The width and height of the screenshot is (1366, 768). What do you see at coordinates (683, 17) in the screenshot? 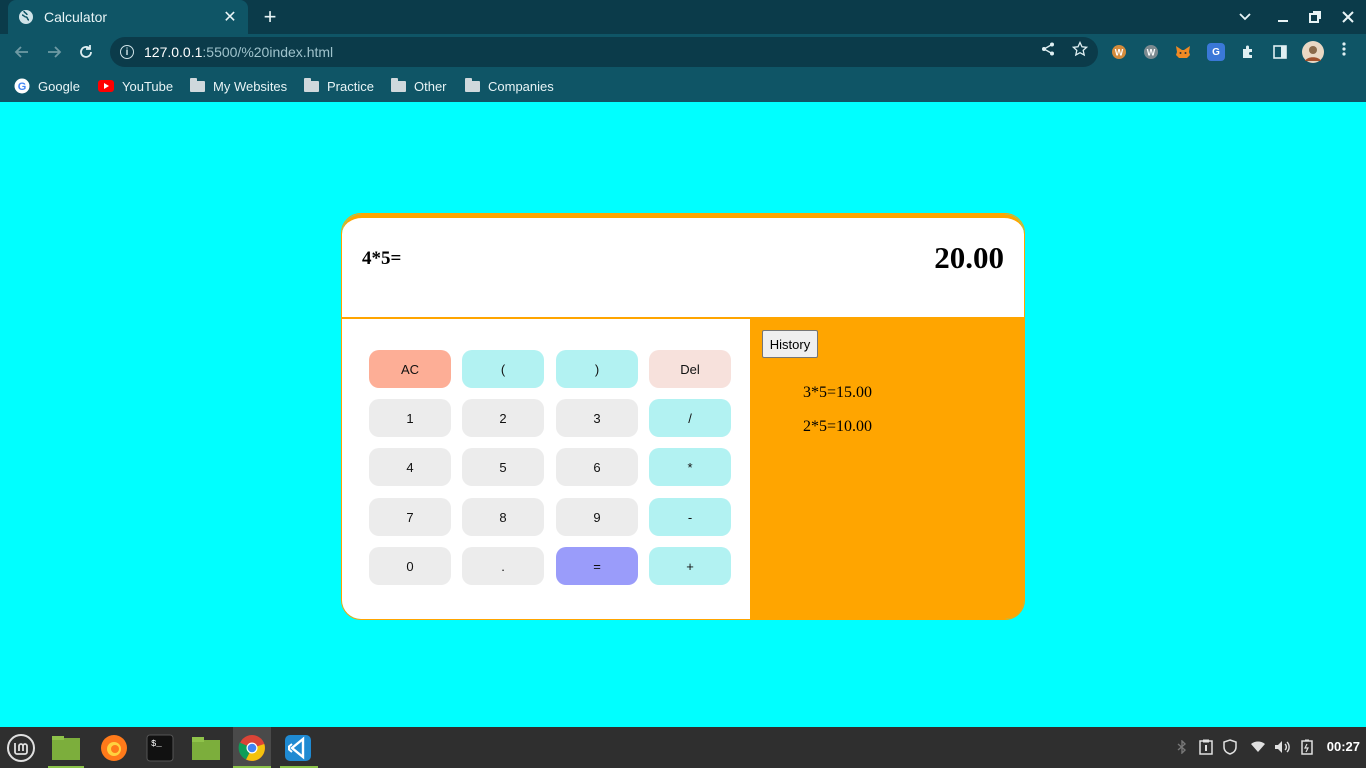
I see `browser-tab-bar: Calculator ✕ +` at bounding box center [683, 17].